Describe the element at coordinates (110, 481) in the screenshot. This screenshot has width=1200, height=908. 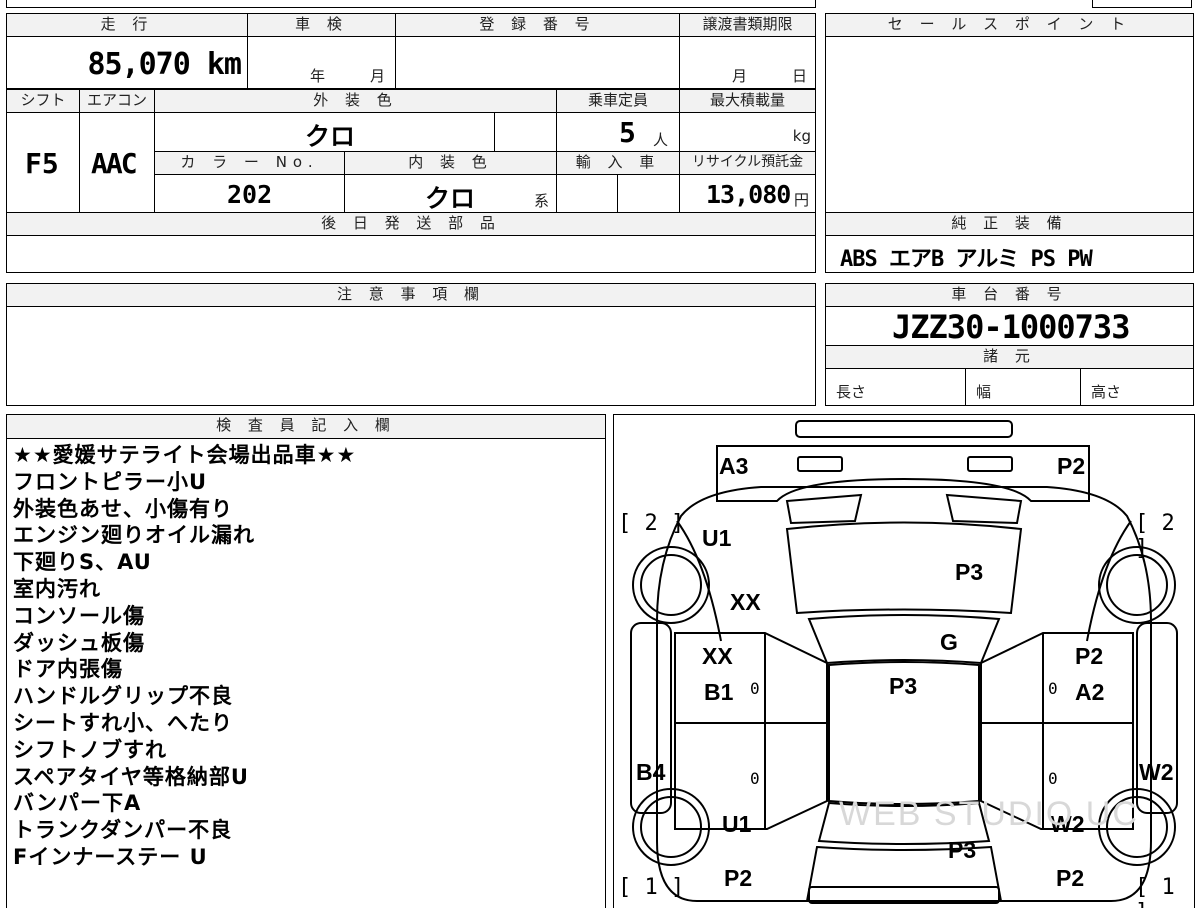
I see `note-line: フロントピラー小U` at that location.